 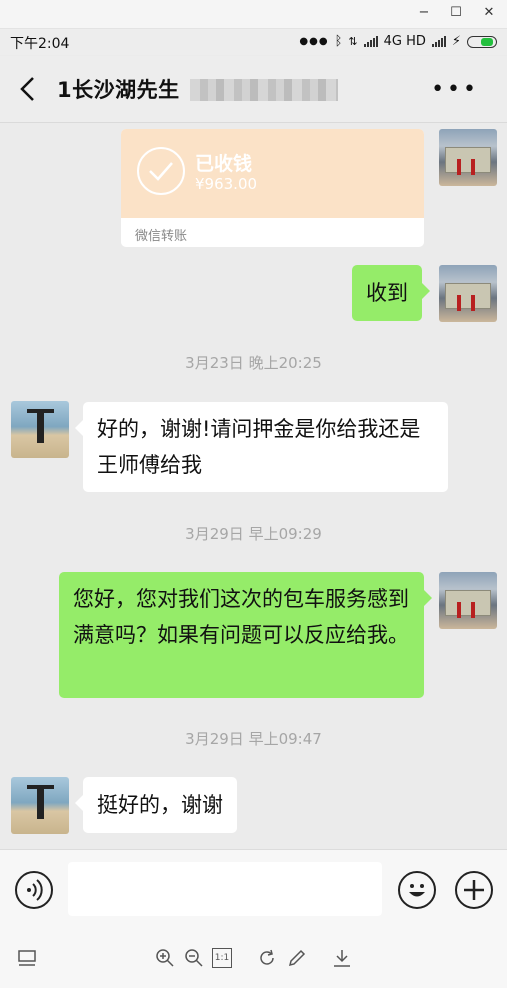 I want to click on network-label: 4G HD, so click(x=404, y=41).